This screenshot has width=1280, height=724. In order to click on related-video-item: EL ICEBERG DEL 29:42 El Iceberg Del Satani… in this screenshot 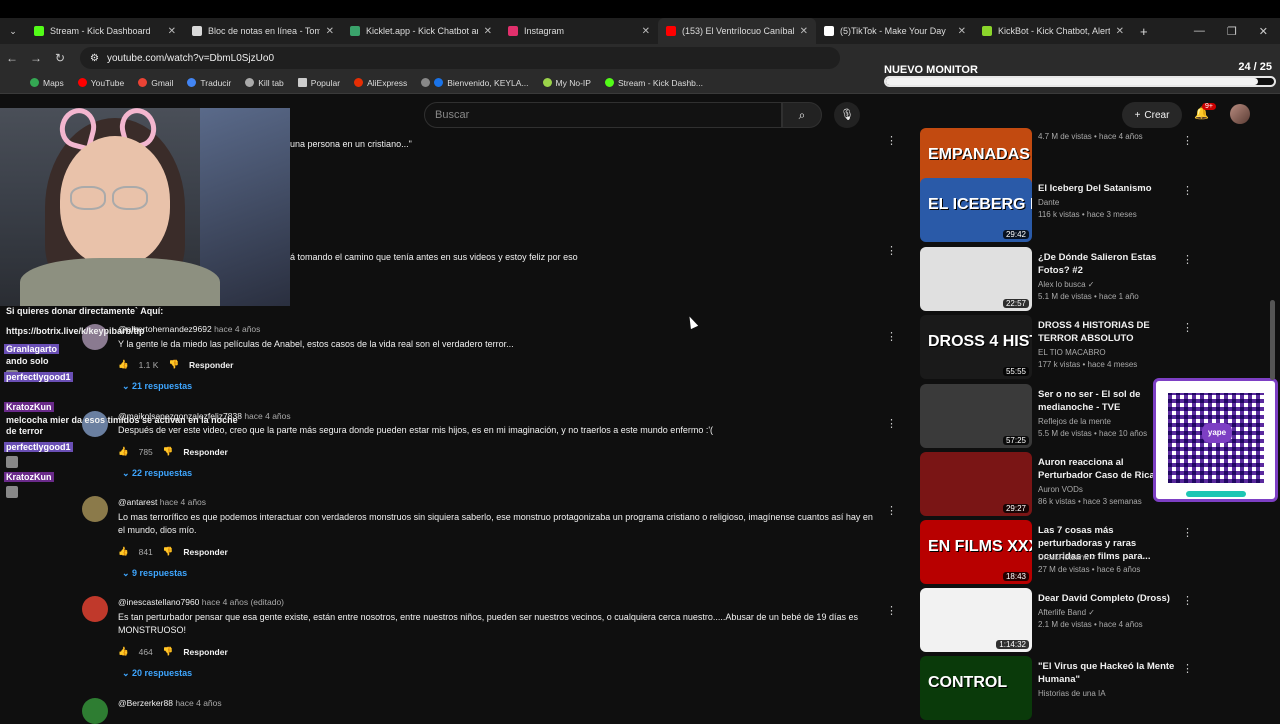, I will do `click(1060, 210)`.